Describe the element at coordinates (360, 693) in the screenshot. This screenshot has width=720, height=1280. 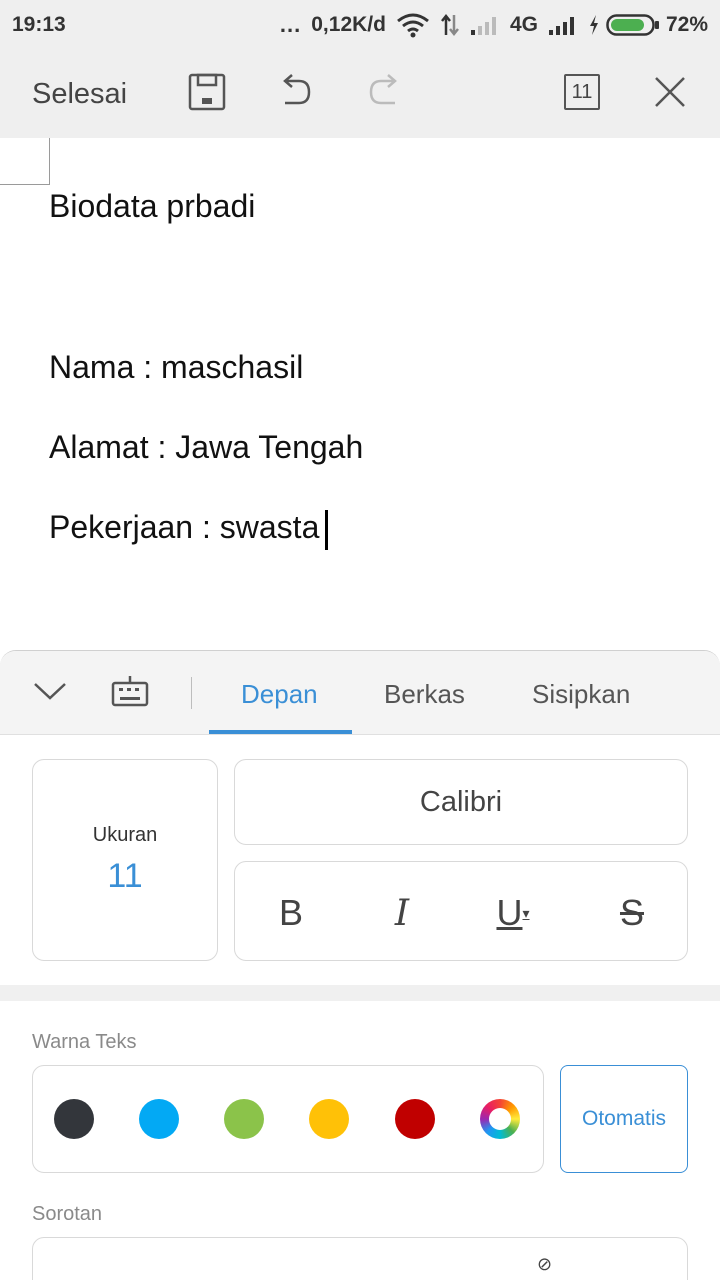
I see `panel-tabbar: Depan Berkas Sisipkan` at that location.